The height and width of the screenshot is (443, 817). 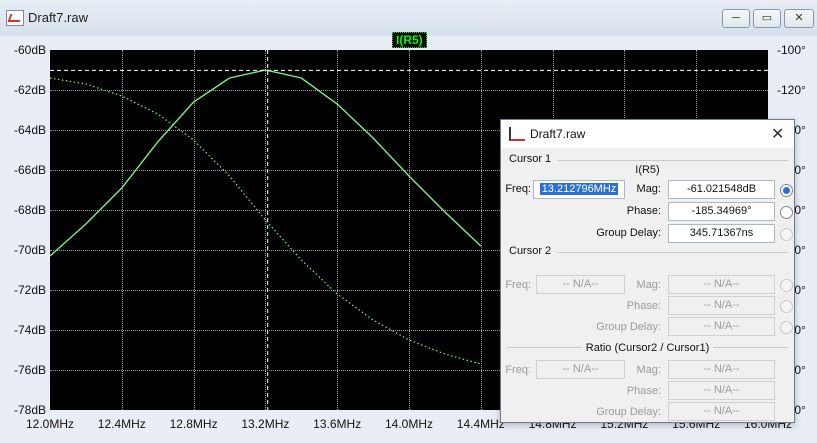 I want to click on y-tick-label-left: -68dB, so click(x=29, y=210).